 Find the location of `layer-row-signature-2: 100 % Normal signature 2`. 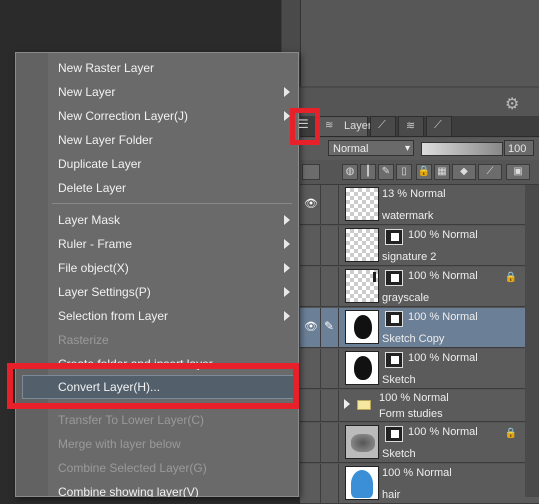

layer-row-signature-2: 100 % Normal signature 2 is located at coordinates (419, 246).